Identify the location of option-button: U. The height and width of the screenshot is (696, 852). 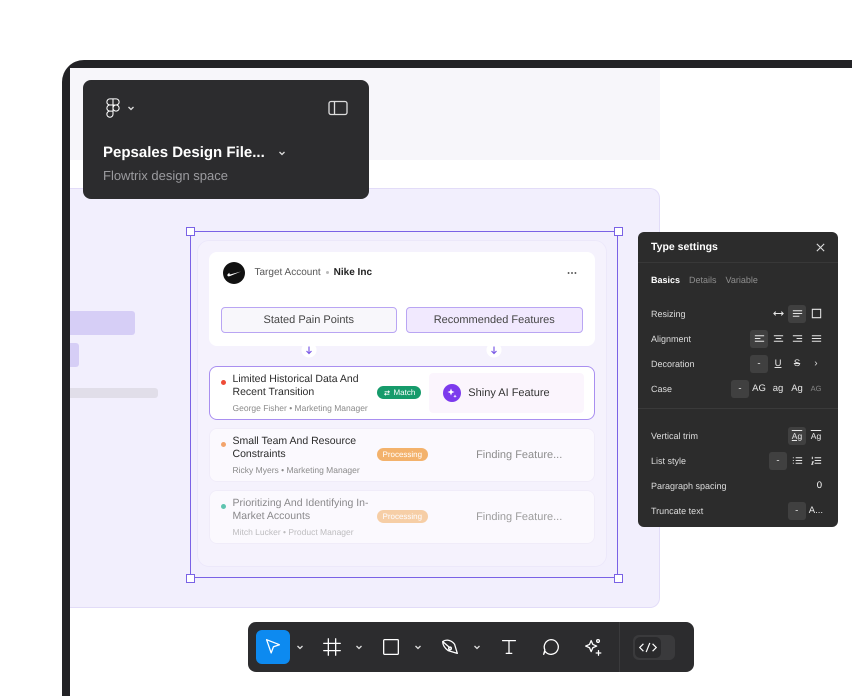
(778, 363).